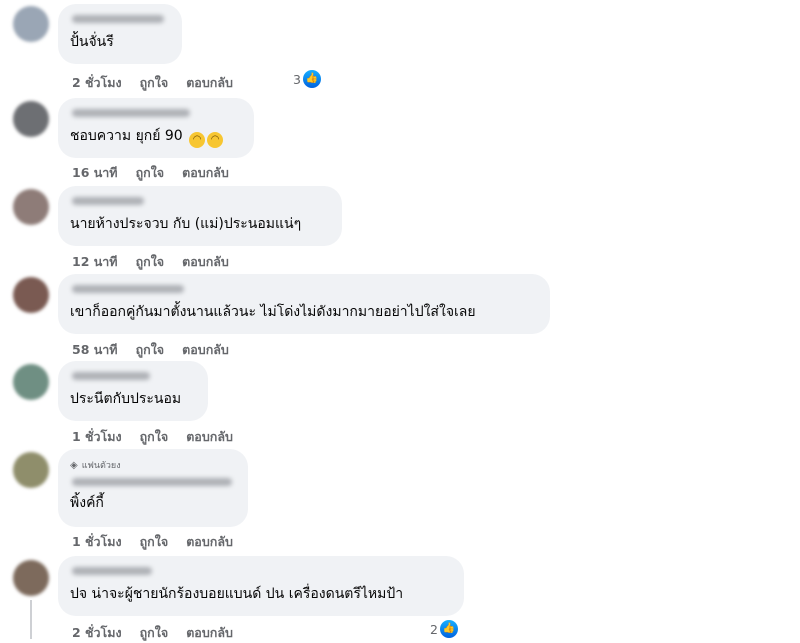  Describe the element at coordinates (153, 465) in the screenshot. I see `top-fan-badge: ◈ แฟนตัวยง` at that location.